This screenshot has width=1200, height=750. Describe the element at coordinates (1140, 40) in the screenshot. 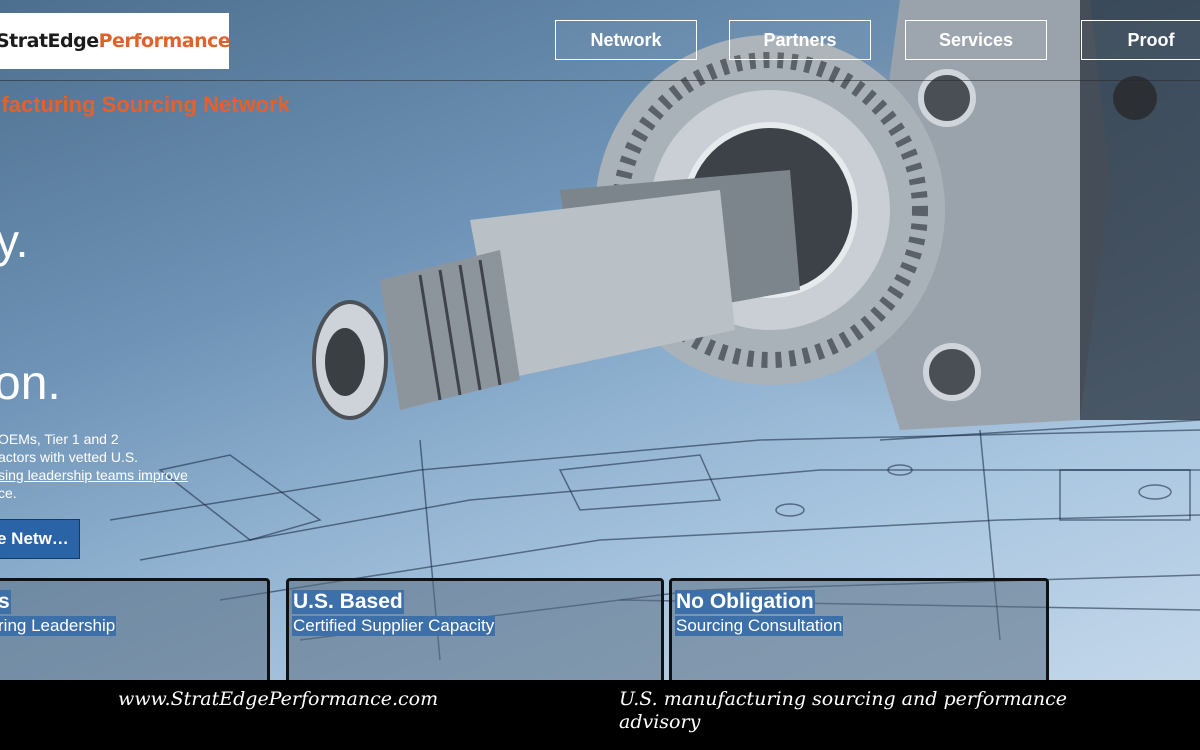

I see `nav-proof-button: Proof` at that location.